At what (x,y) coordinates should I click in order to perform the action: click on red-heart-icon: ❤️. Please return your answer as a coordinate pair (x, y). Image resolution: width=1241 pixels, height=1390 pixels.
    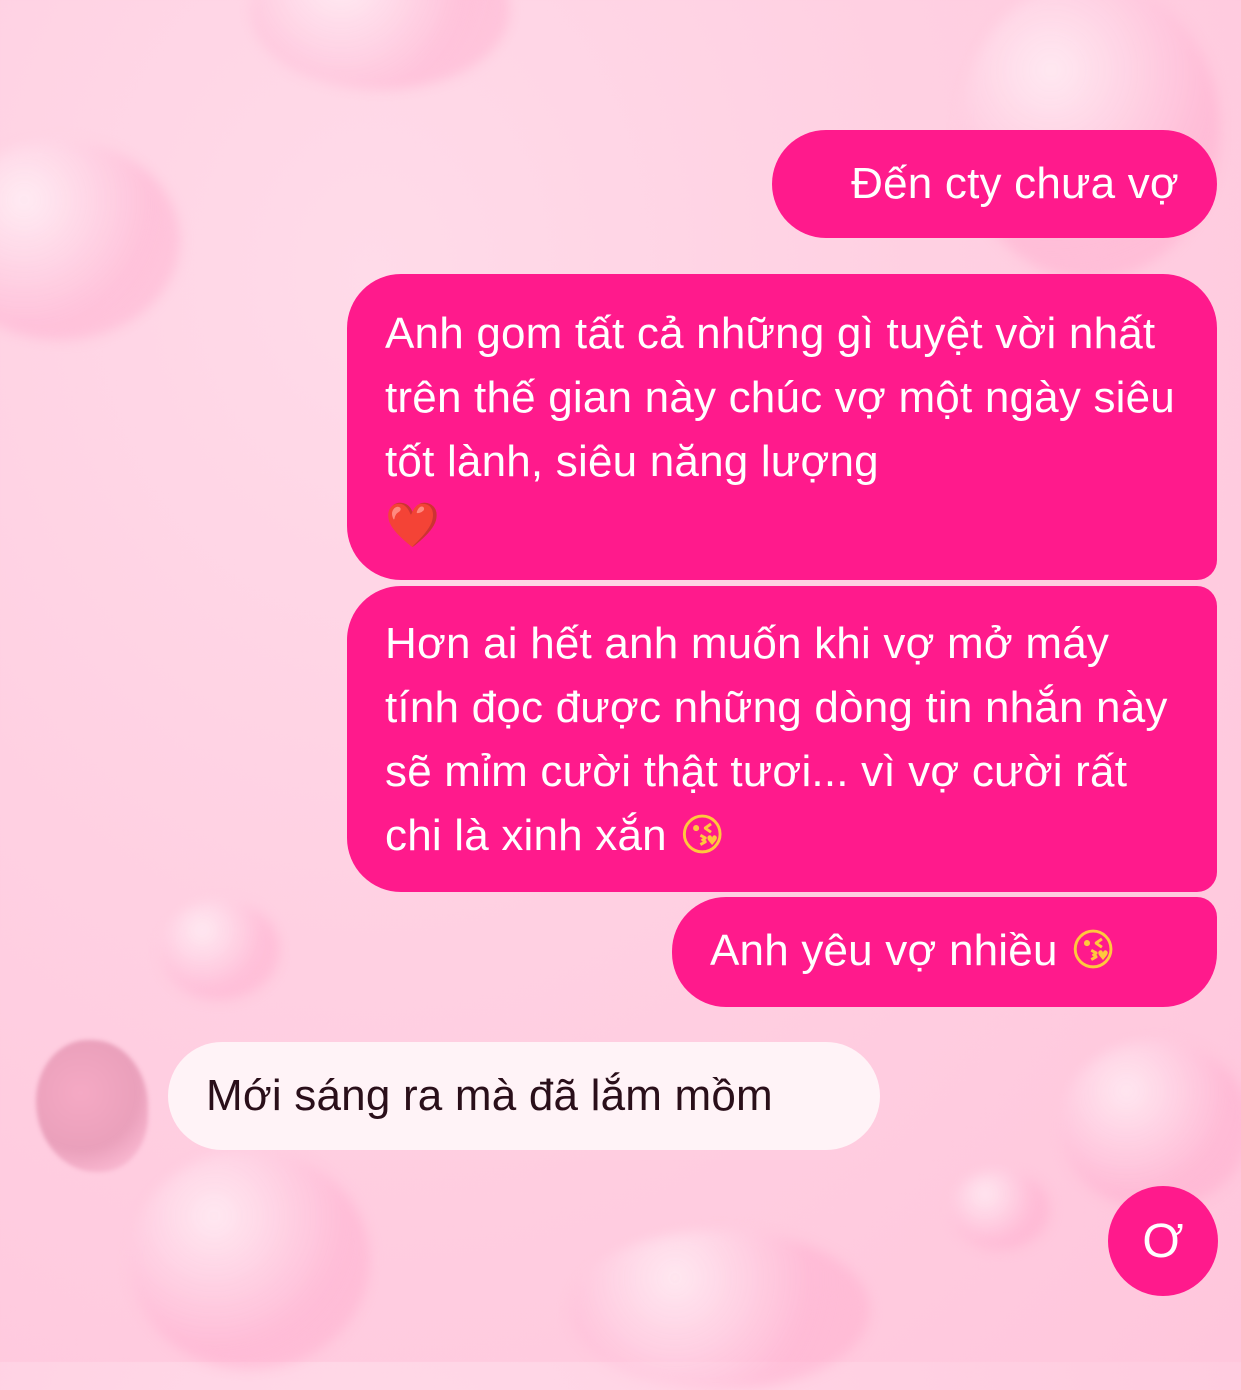
    Looking at the image, I should click on (412, 525).